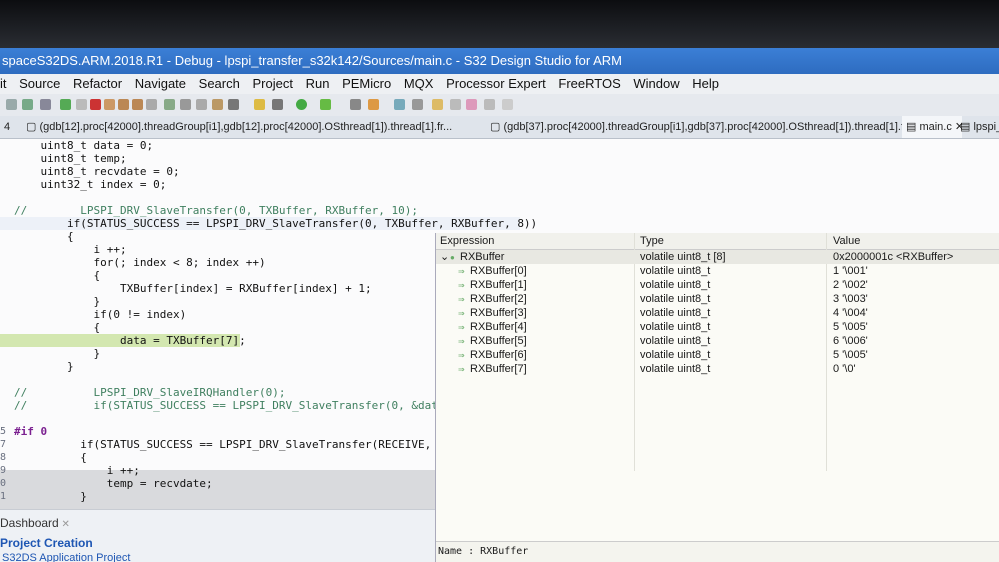 The image size is (999, 562). Describe the element at coordinates (496, 84) in the screenshot. I see `menu-item-processor-expert: Processor Expert` at that location.